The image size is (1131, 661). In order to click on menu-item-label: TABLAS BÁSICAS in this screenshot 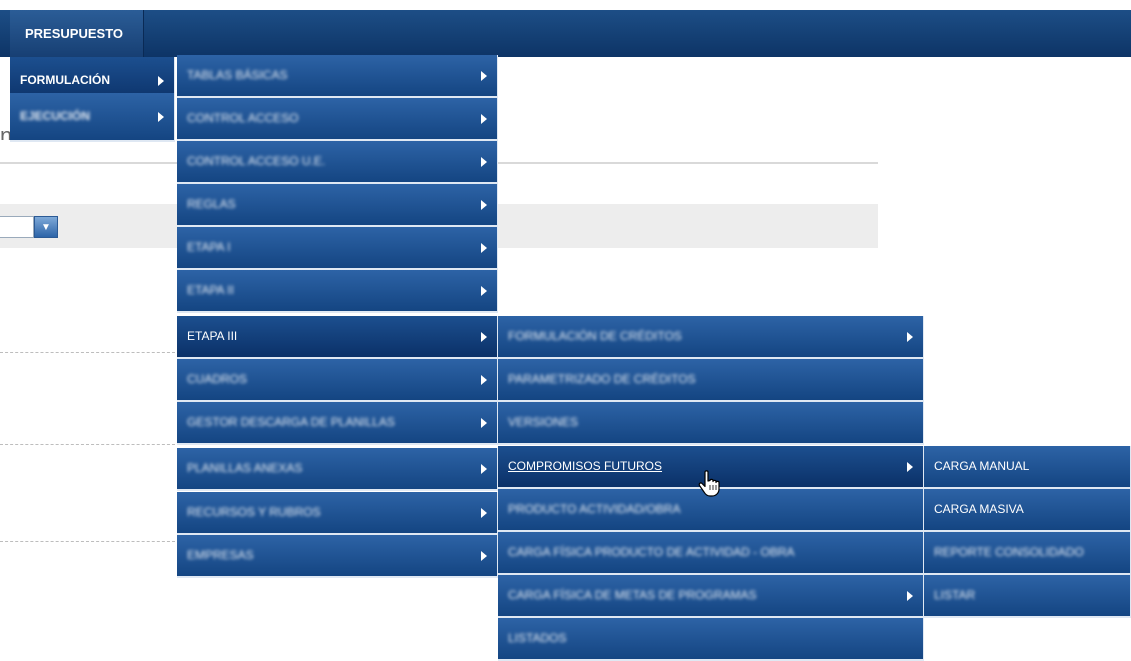, I will do `click(237, 75)`.